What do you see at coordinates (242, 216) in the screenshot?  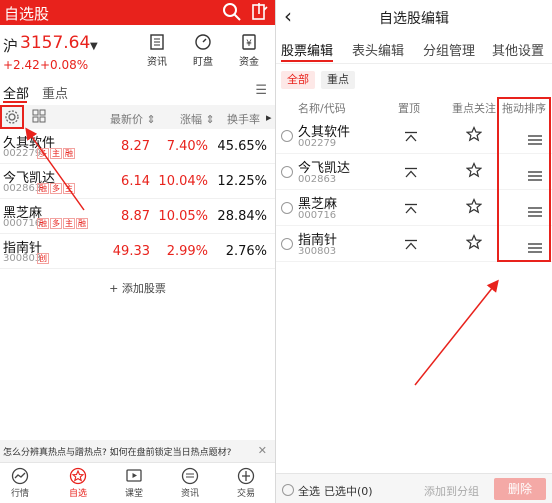 I see `stock-turnover: 28.84%` at bounding box center [242, 216].